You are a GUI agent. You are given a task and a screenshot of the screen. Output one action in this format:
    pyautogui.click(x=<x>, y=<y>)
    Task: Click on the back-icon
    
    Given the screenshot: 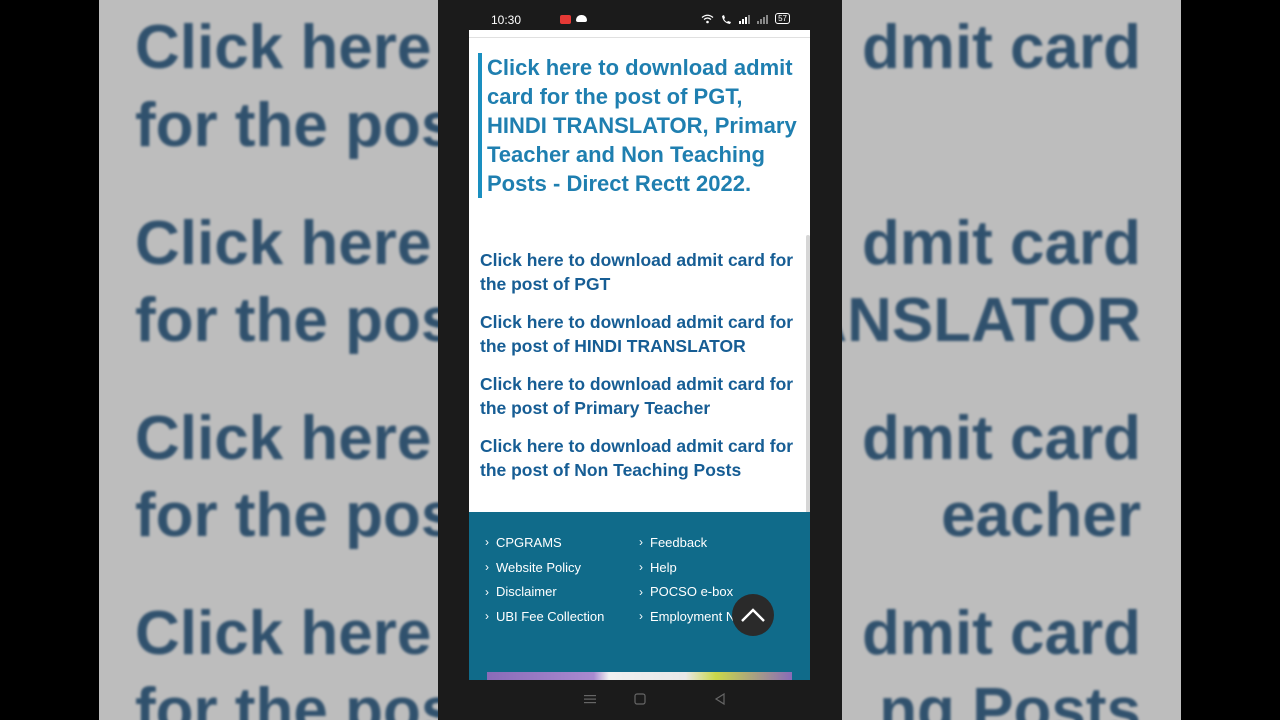 What is the action you would take?
    pyautogui.click(x=720, y=699)
    